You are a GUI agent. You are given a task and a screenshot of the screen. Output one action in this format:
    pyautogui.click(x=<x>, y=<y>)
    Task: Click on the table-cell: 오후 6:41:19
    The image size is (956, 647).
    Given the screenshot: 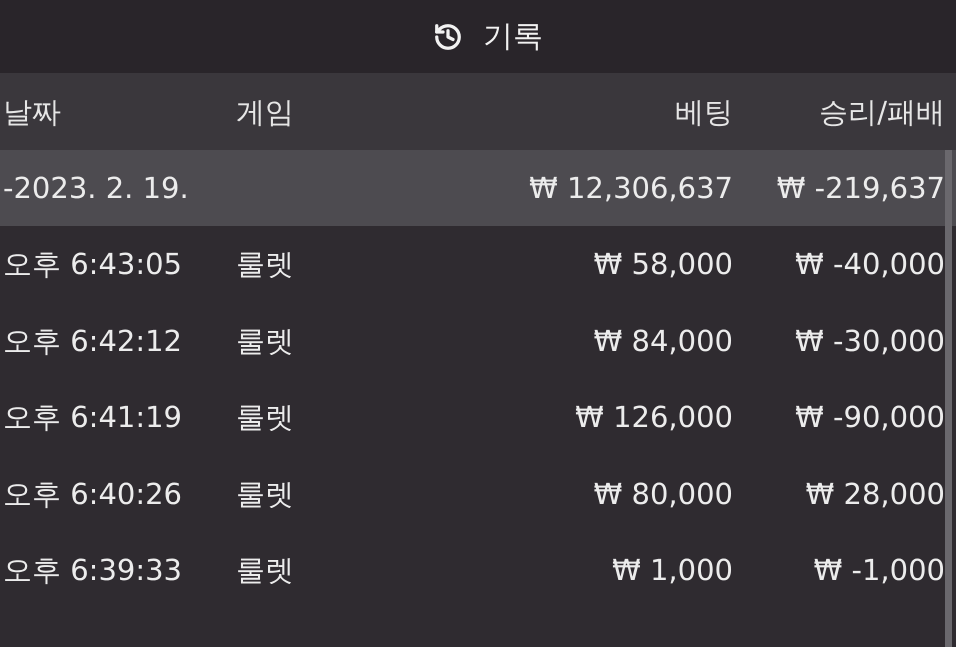 What is the action you would take?
    pyautogui.click(x=92, y=417)
    